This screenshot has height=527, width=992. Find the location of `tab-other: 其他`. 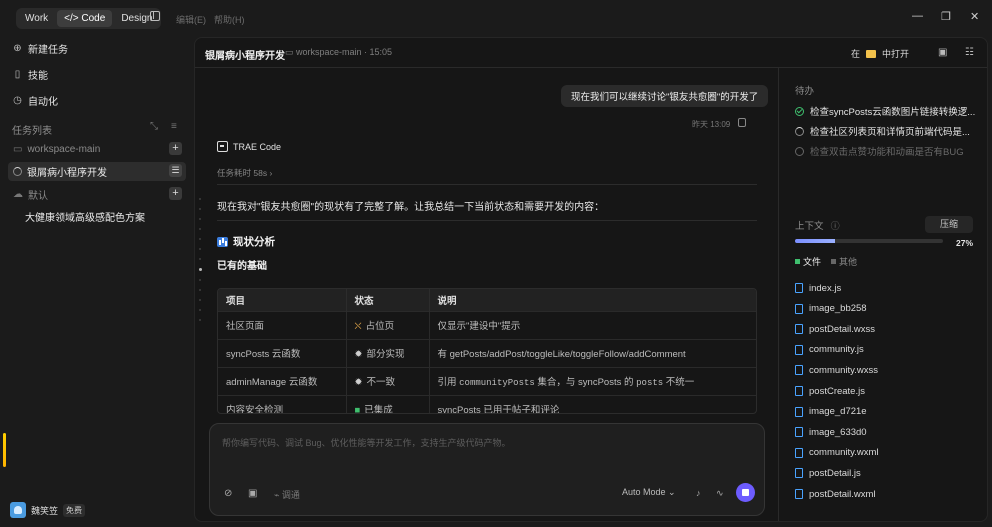

tab-other: 其他 is located at coordinates (844, 261).